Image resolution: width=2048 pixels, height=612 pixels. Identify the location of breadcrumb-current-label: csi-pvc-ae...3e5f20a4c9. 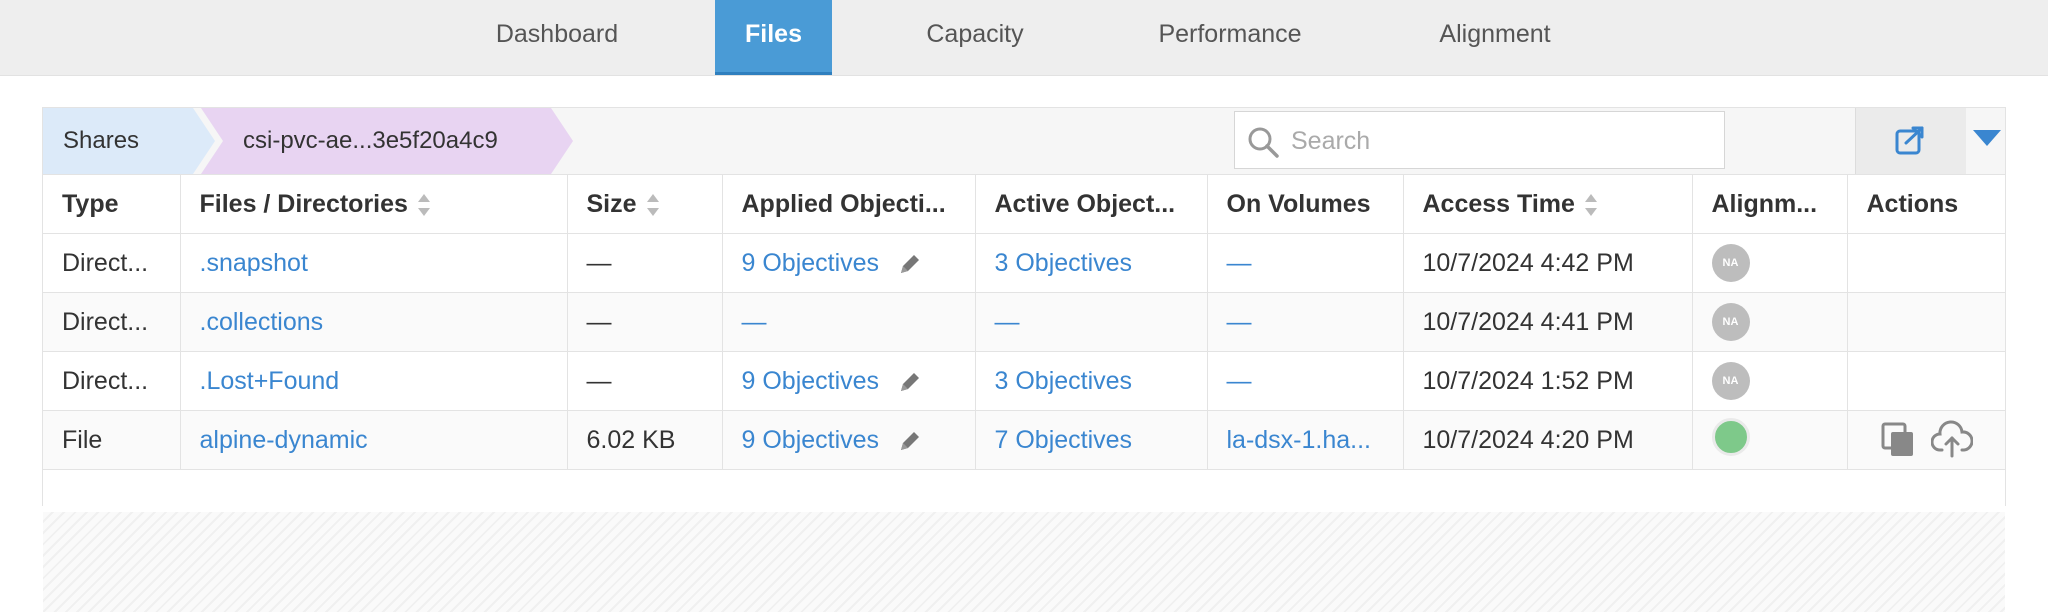
(370, 140).